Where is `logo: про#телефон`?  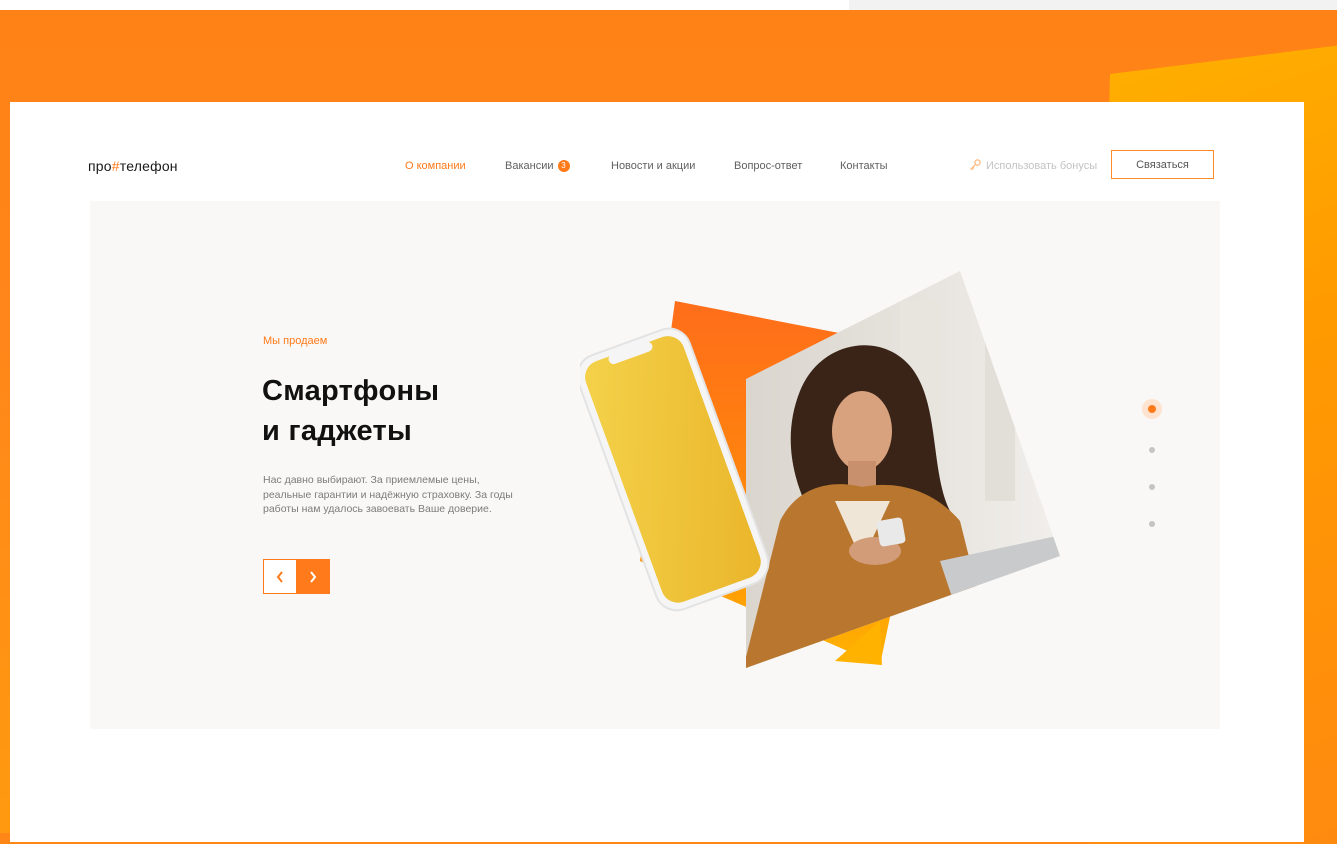
logo: про#телефон is located at coordinates (133, 166).